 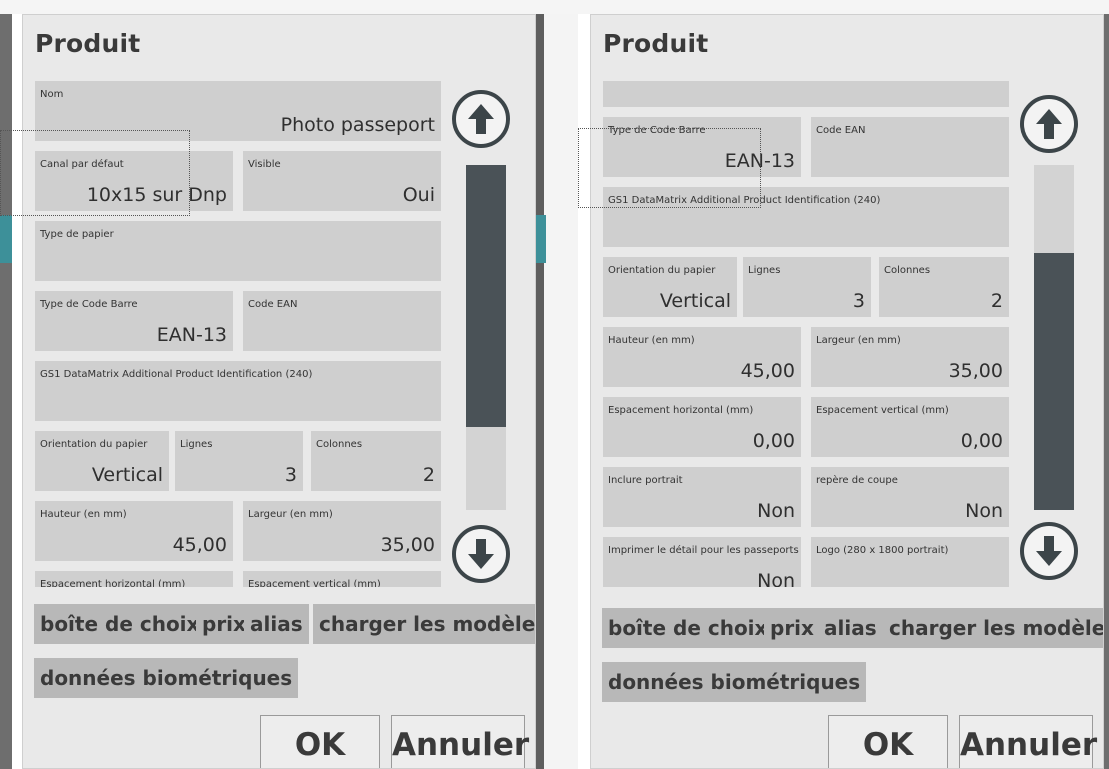 What do you see at coordinates (1106, 391) in the screenshot?
I see `background-right-gap` at bounding box center [1106, 391].